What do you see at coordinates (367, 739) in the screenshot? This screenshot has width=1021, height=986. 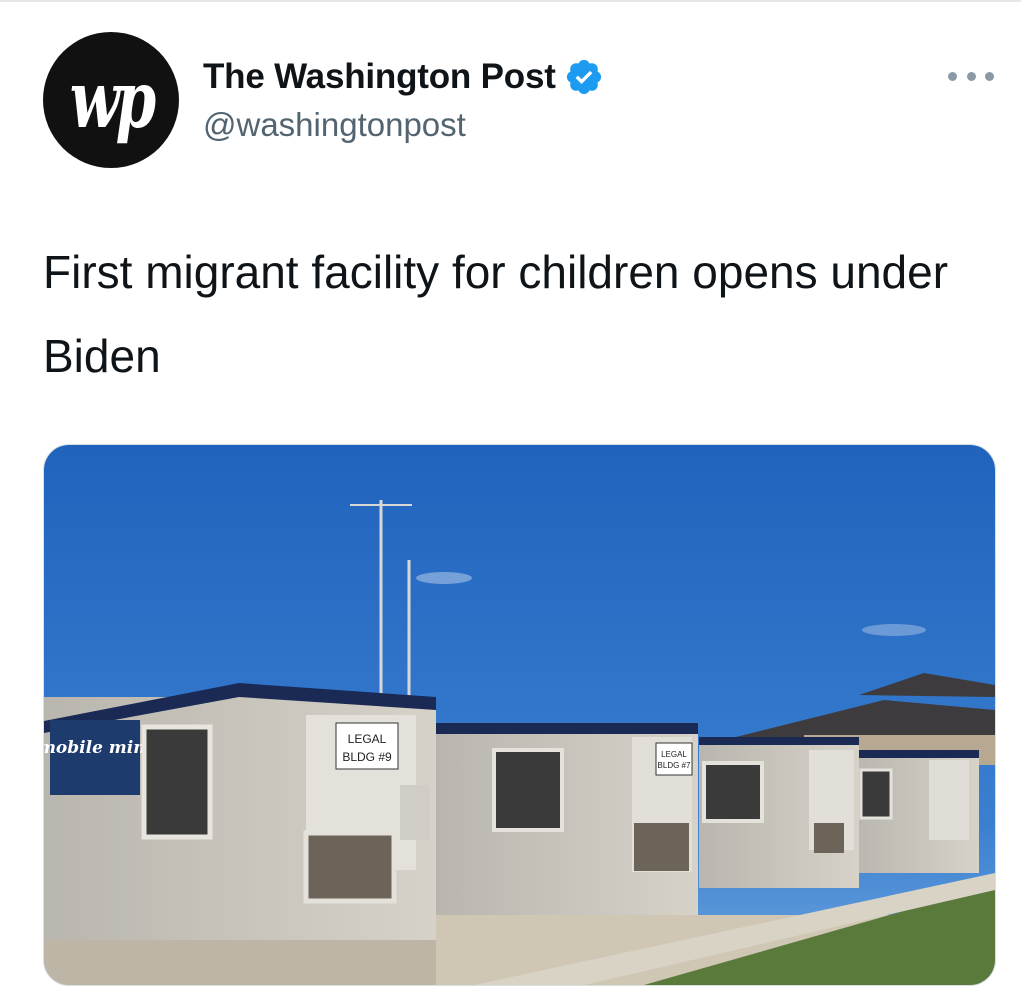 I see `sign-1-line1: LEGAL` at bounding box center [367, 739].